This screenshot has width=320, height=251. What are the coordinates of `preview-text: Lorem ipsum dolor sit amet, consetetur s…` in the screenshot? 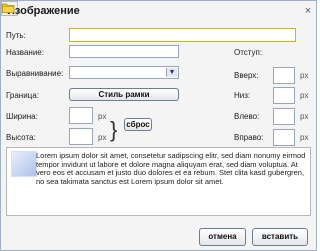 It's located at (171, 168).